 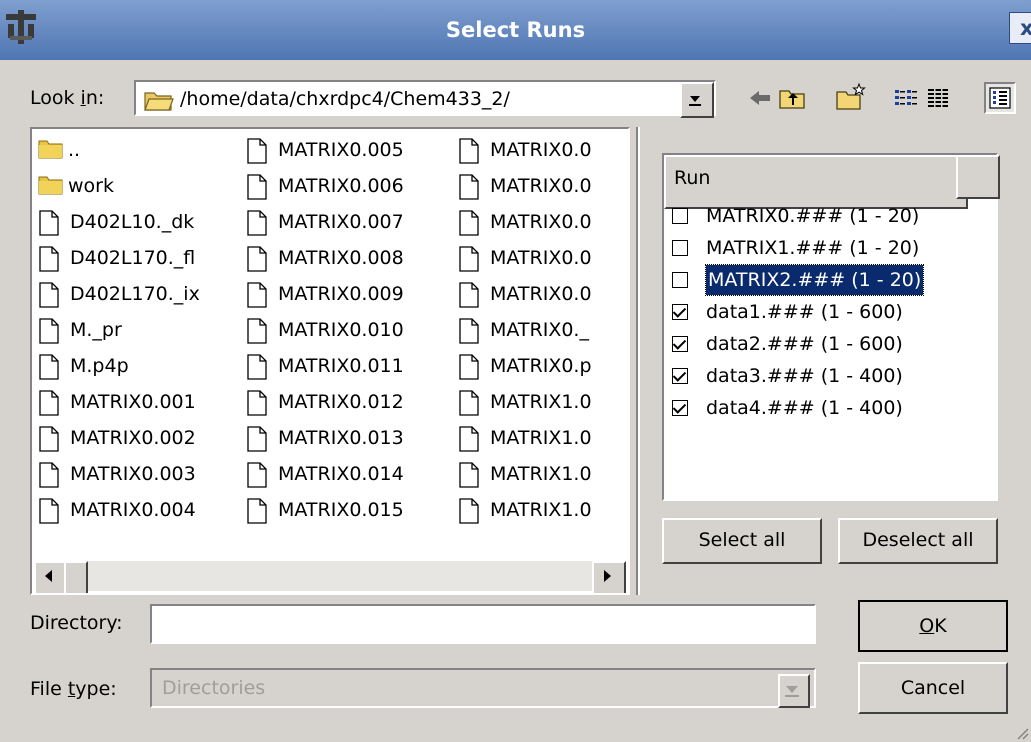 What do you see at coordinates (483, 688) in the screenshot?
I see `file-type-combo: Directories` at bounding box center [483, 688].